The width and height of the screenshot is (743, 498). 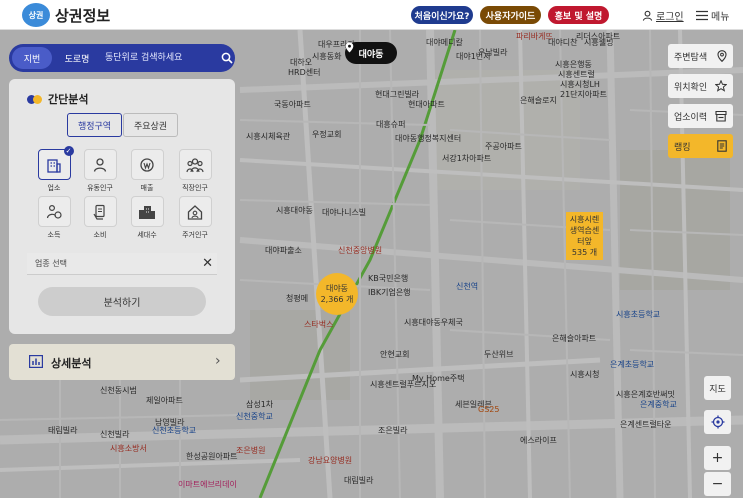 I want to click on cluster-marker: 대야동 2,366 개, so click(x=337, y=294).